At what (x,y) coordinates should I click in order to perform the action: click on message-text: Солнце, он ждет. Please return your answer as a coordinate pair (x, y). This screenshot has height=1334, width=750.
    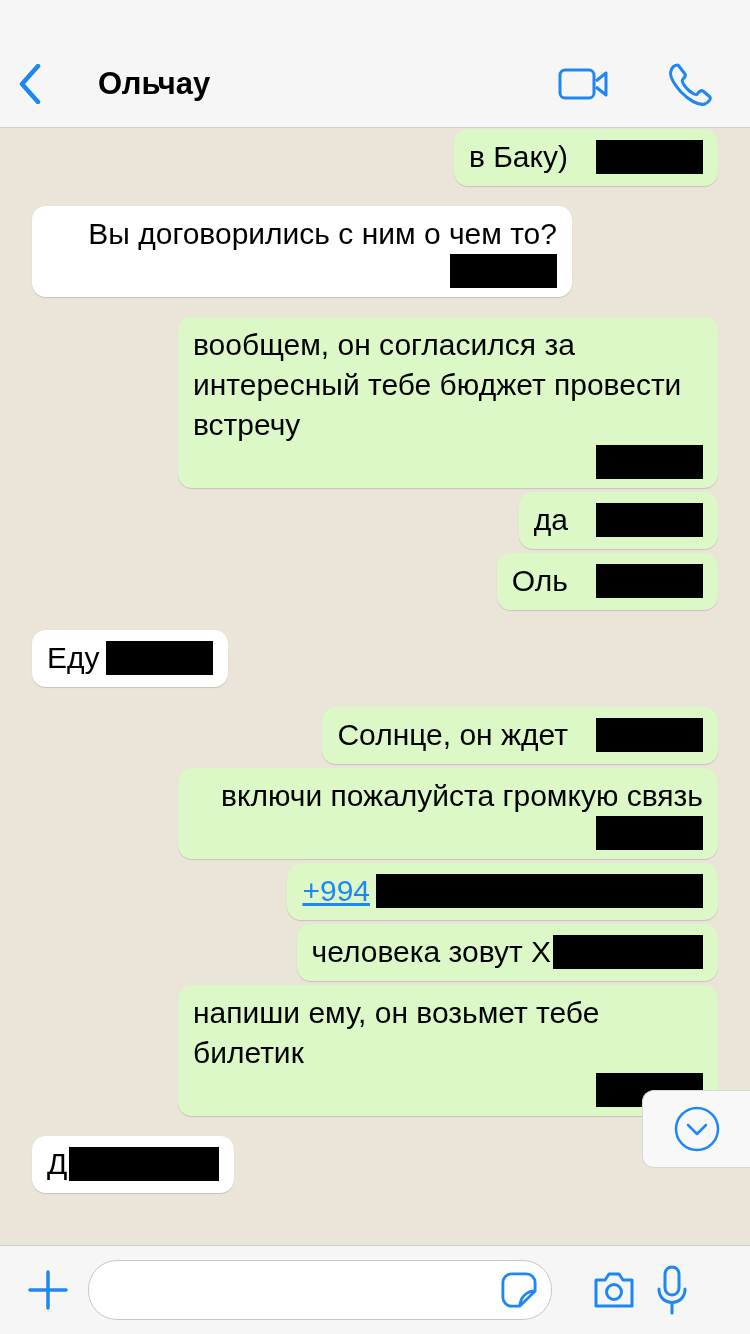
    Looking at the image, I should click on (452, 735).